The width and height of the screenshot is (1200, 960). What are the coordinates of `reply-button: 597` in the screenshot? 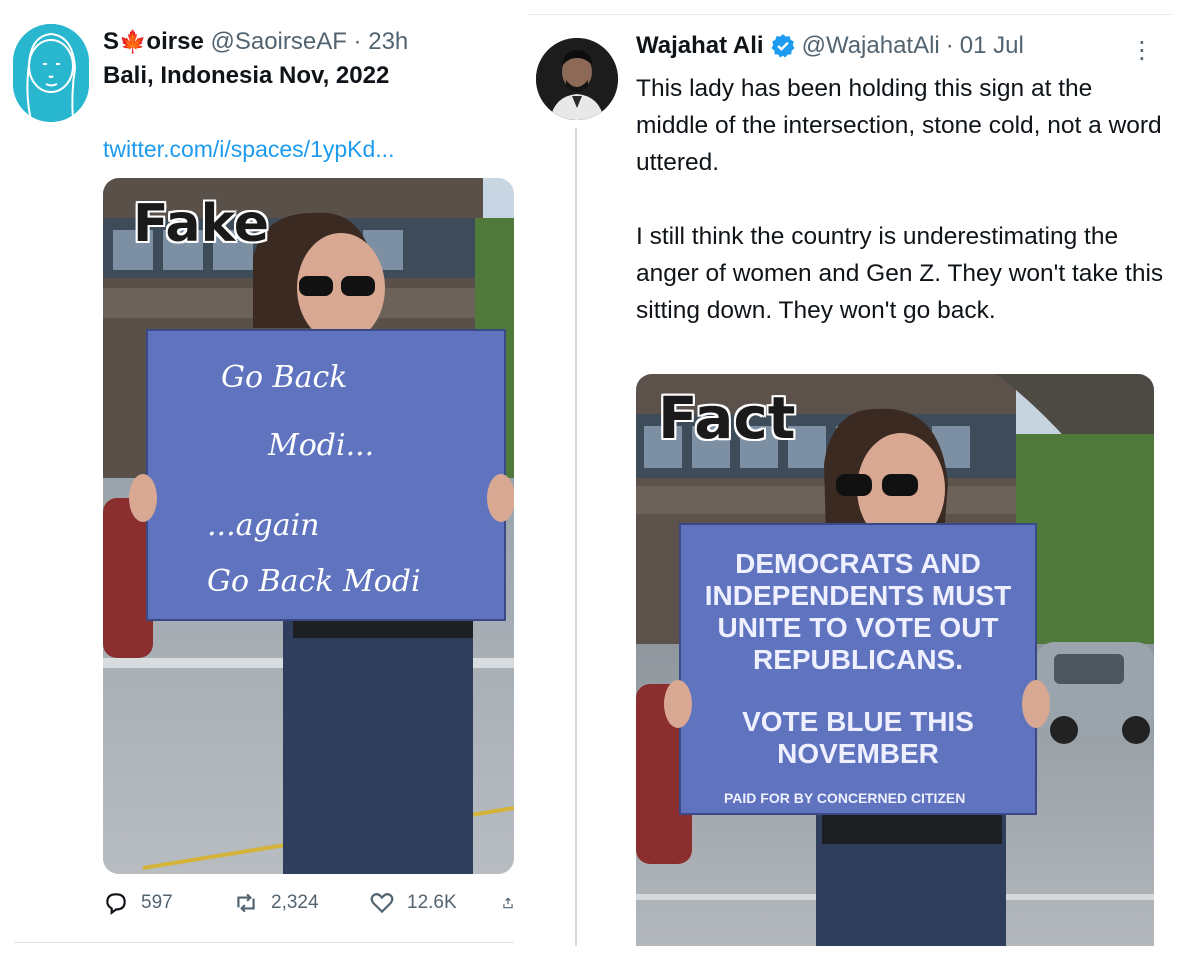 It's located at (138, 903).